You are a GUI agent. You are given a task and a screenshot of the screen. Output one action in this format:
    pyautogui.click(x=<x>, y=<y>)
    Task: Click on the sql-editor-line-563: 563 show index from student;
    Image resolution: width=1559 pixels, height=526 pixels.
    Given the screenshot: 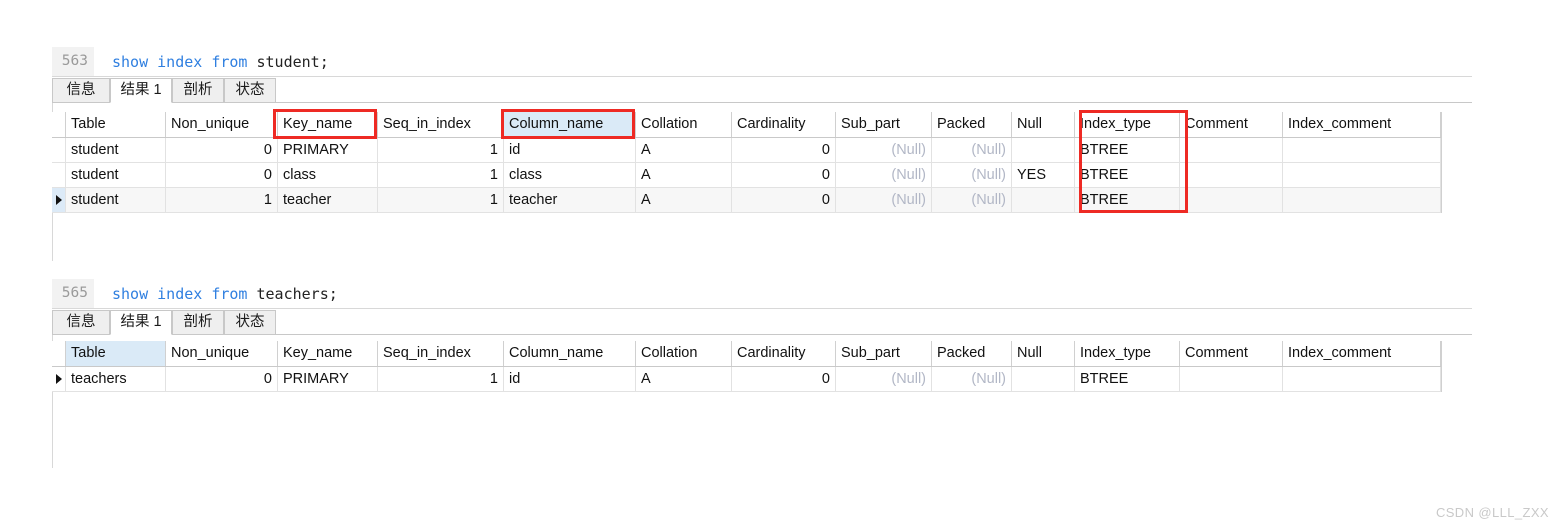 What is the action you would take?
    pyautogui.click(x=762, y=62)
    